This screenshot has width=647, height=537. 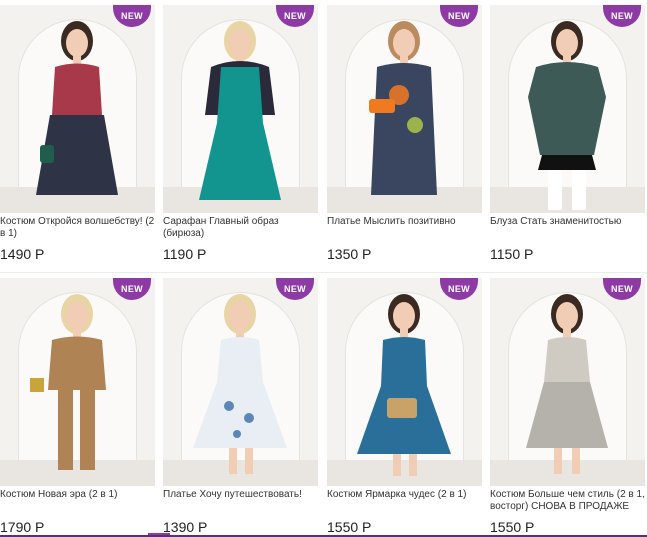 I want to click on product-card: NEW Костюм Новая эра (2 в 1) 1790 Р, so click(x=77, y=406).